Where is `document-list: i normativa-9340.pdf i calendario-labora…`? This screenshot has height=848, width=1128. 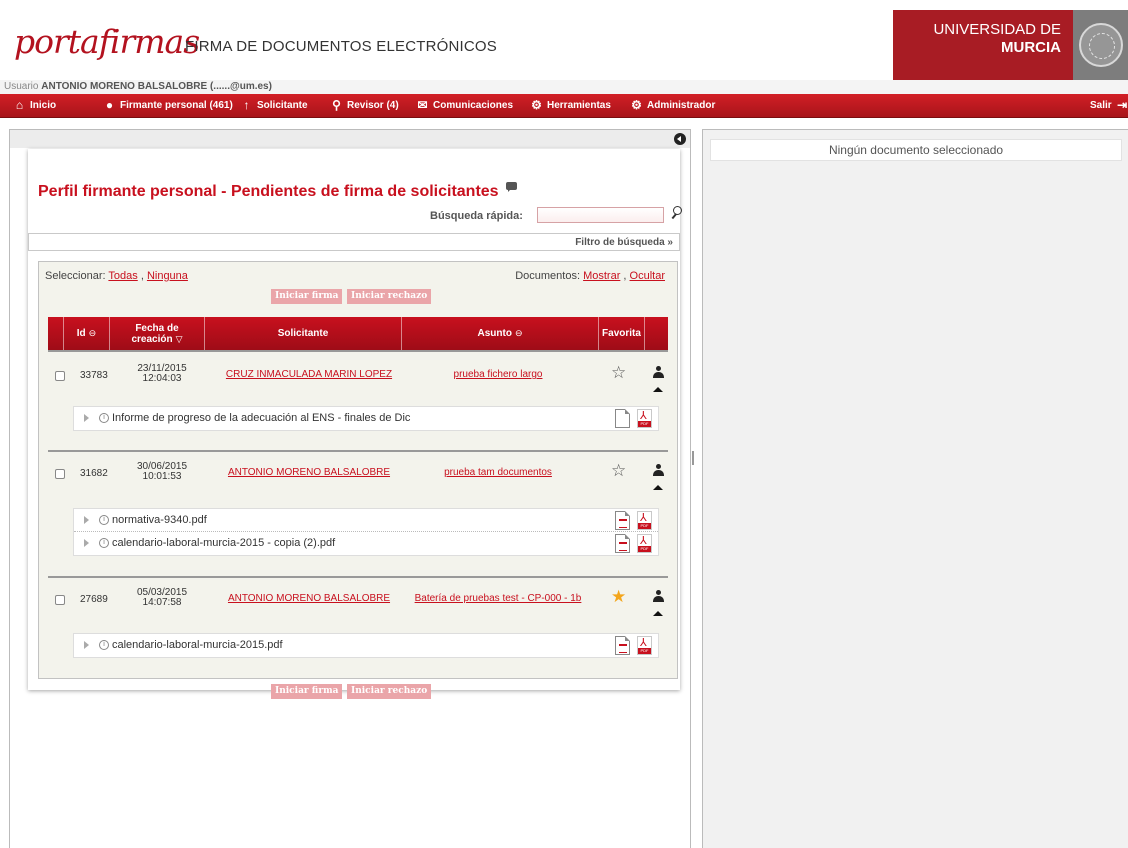
document-list: i normativa-9340.pdf i calendario-labora… is located at coordinates (366, 532).